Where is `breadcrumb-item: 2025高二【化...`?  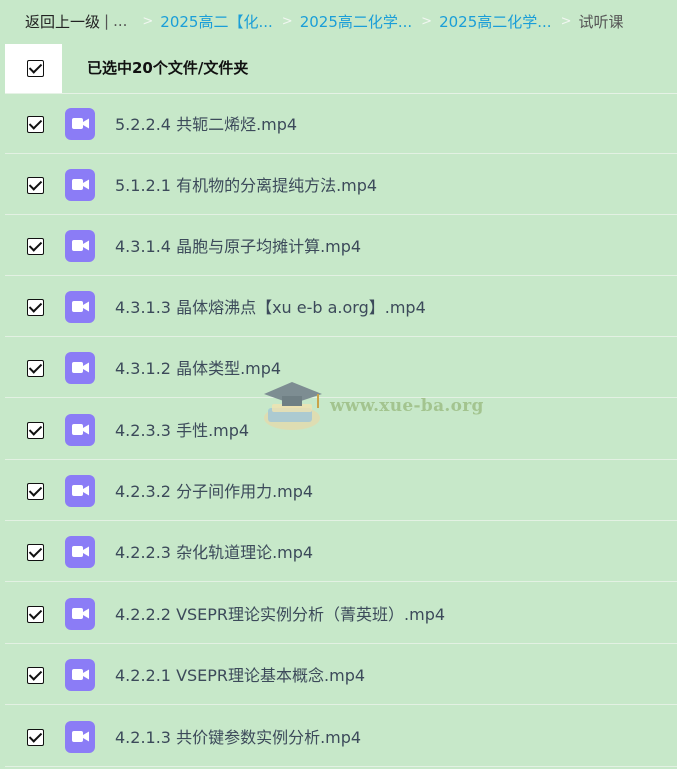 breadcrumb-item: 2025高二【化... is located at coordinates (216, 21).